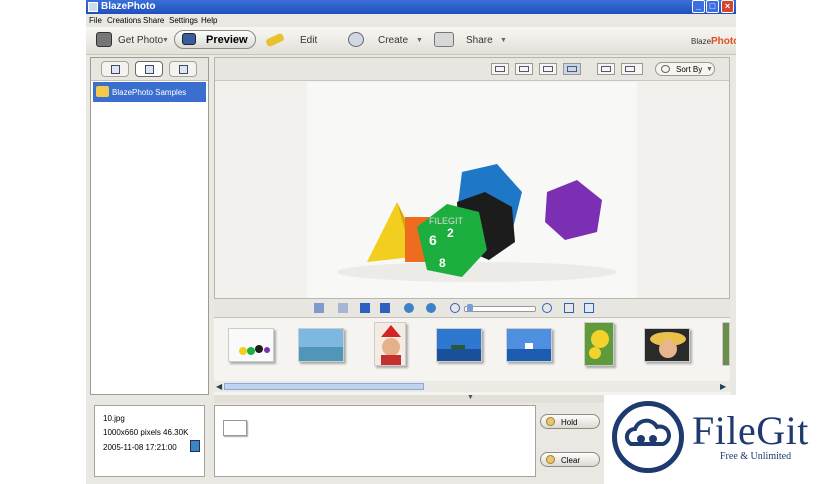 The image size is (836, 484). Describe the element at coordinates (547, 308) in the screenshot. I see `zoom-in-icon` at that location.